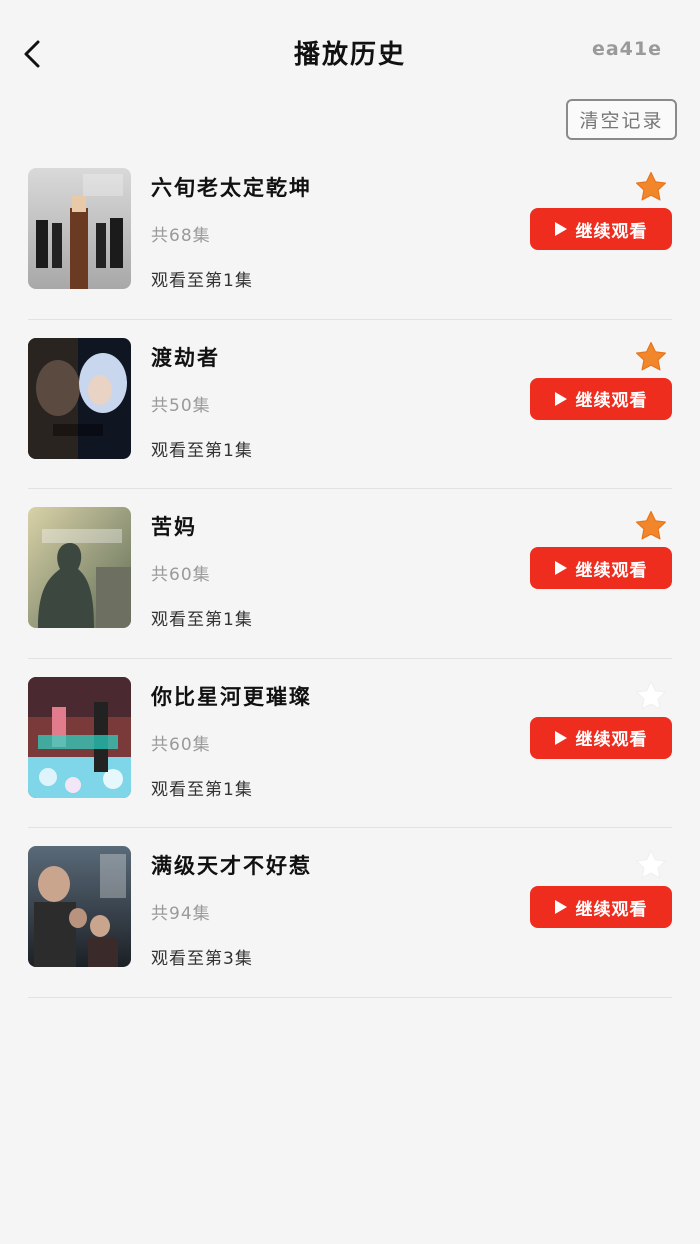 This screenshot has width=700, height=1244. Describe the element at coordinates (350, 404) in the screenshot. I see `list-item: 渡劫者 共50集 观看至第1集 继续观看` at that location.